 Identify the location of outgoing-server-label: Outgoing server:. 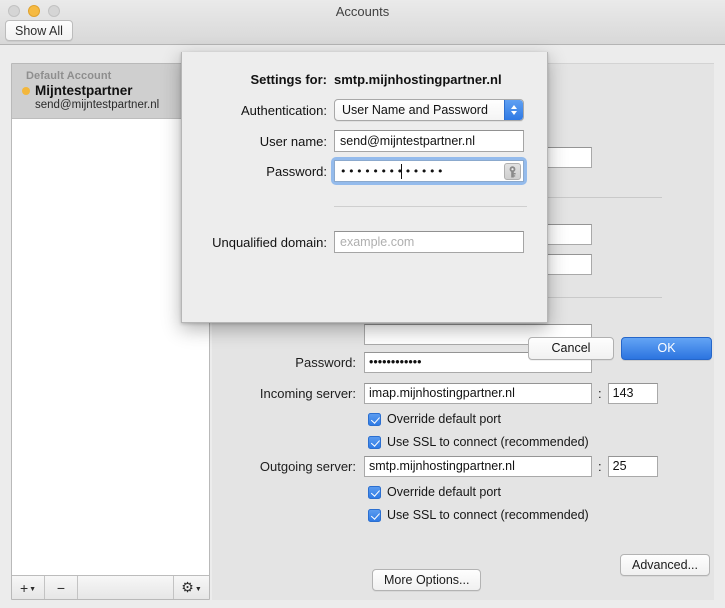
(307, 466).